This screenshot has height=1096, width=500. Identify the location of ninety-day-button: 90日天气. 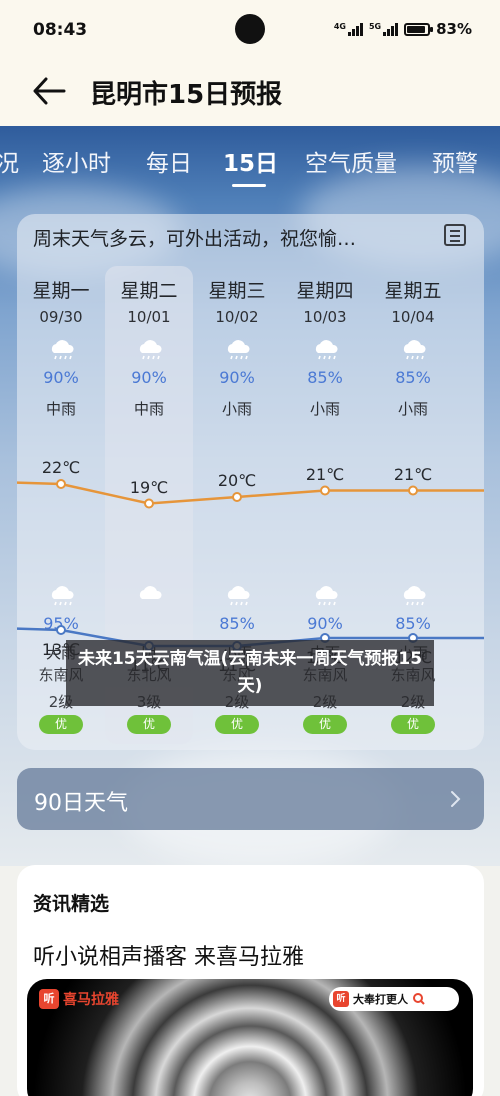
(250, 799).